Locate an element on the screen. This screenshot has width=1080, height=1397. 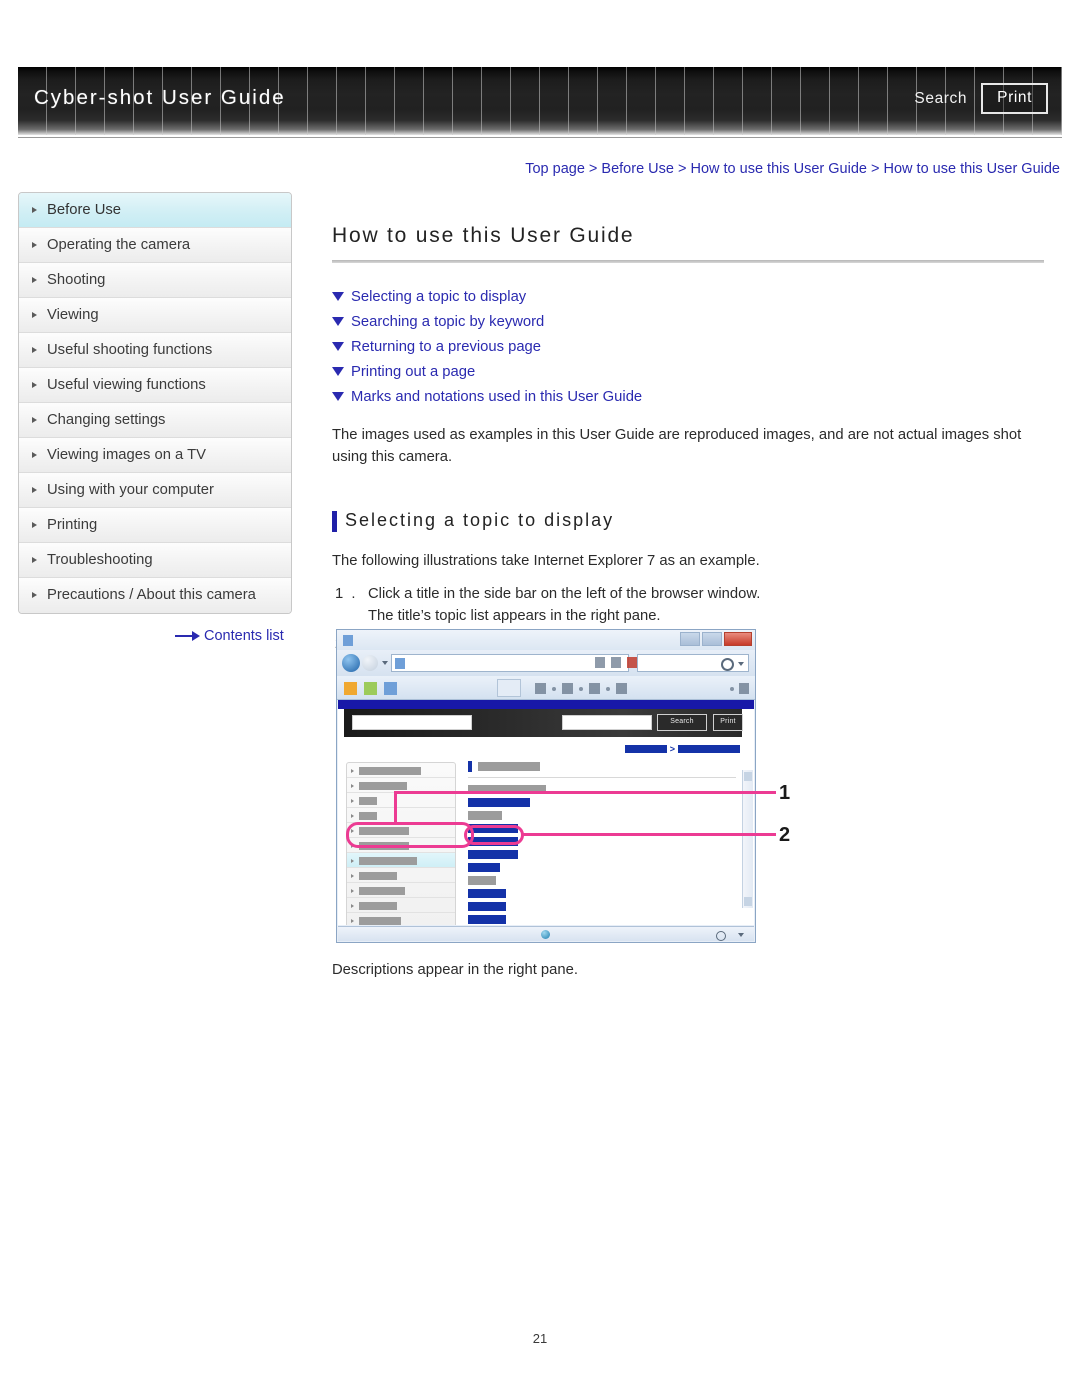
topic-link: Returning to a previous page is located at coordinates (696, 347).